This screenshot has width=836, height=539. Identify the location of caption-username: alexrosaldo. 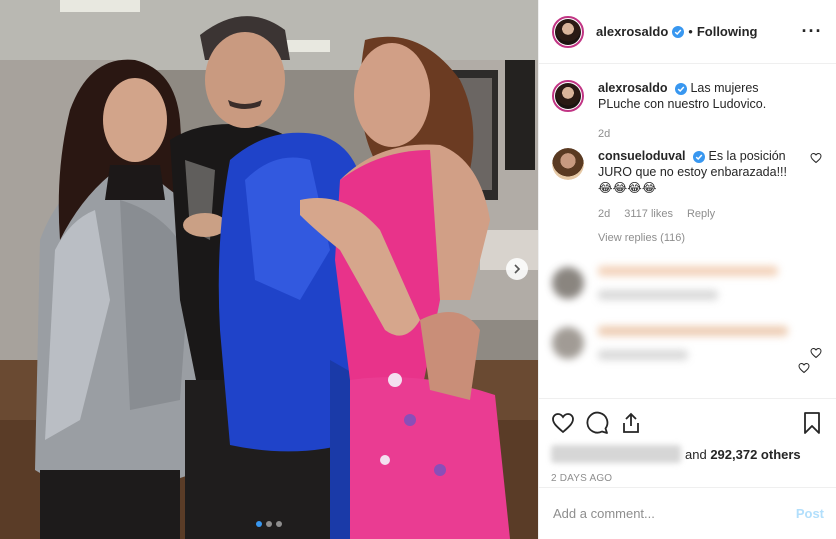
(632, 88).